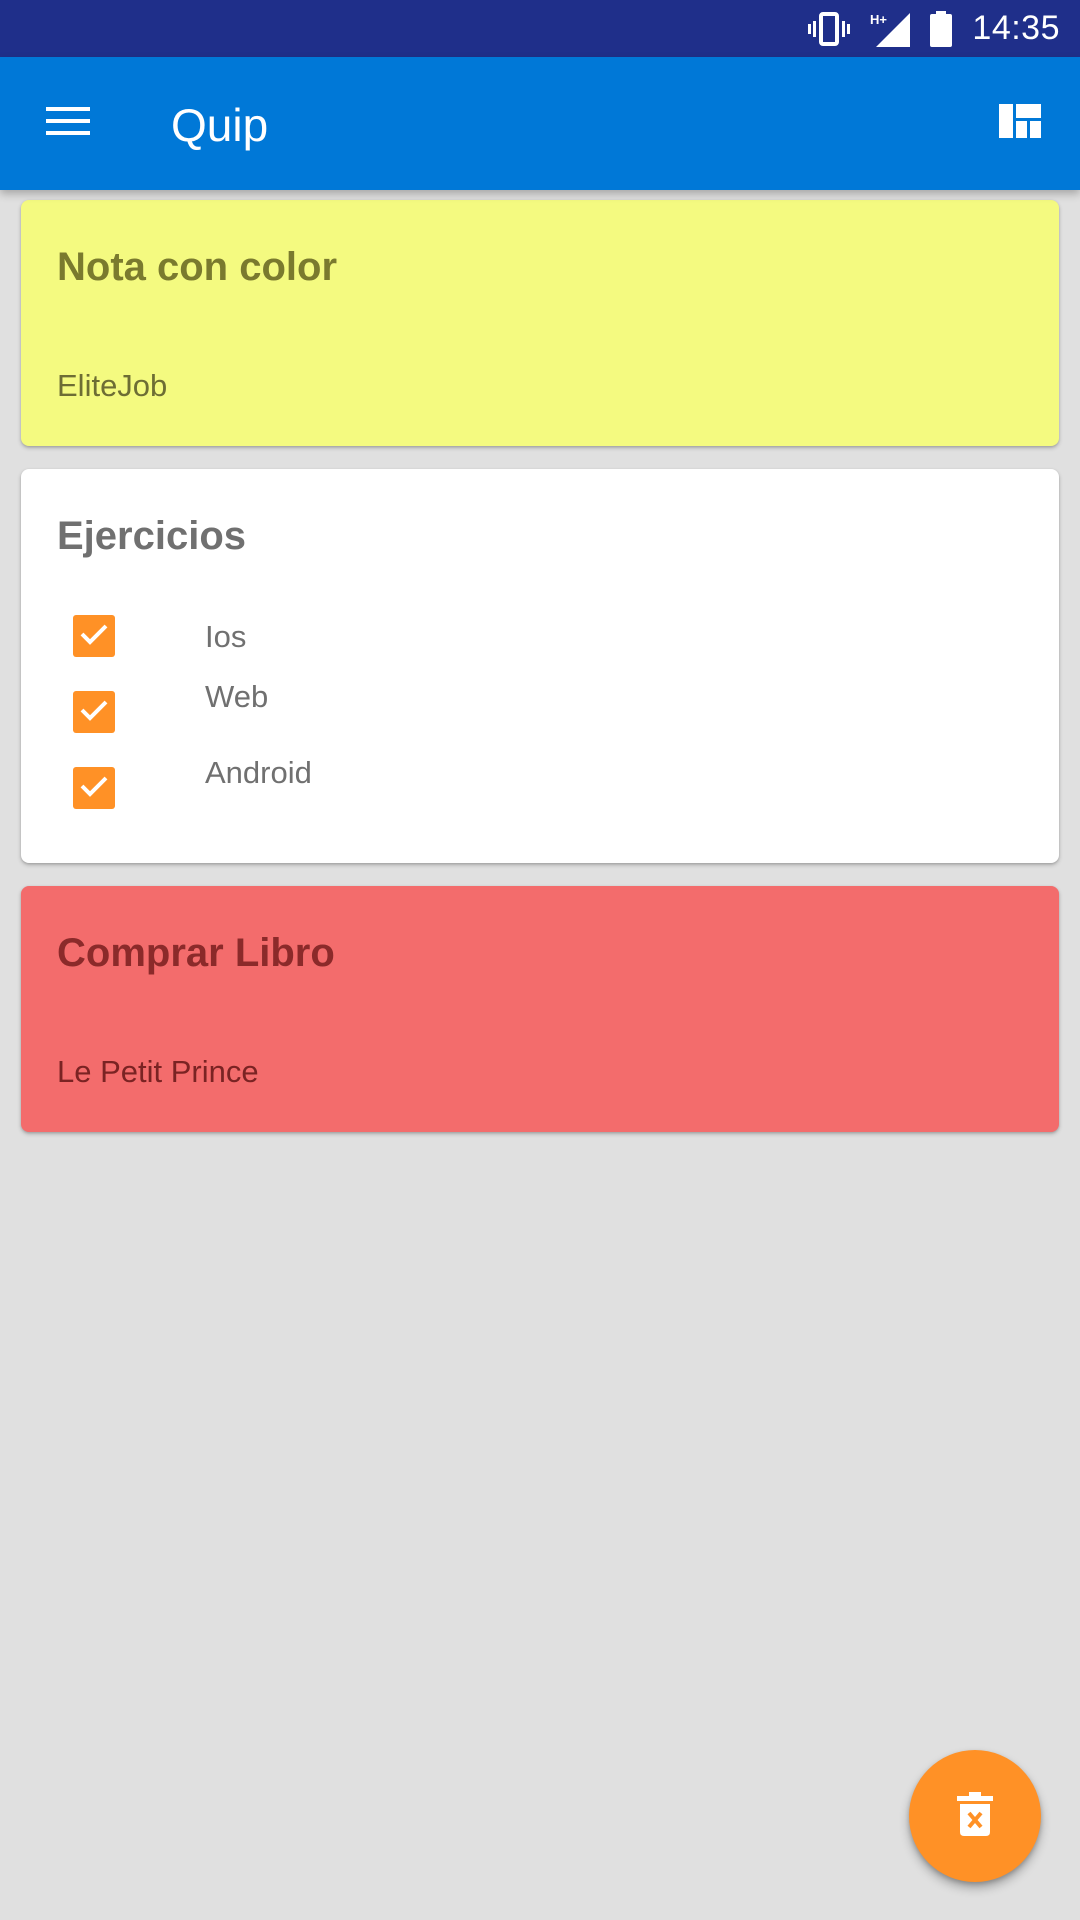 Image resolution: width=1080 pixels, height=1920 pixels. I want to click on status-icons: H+ 14:35, so click(934, 28).